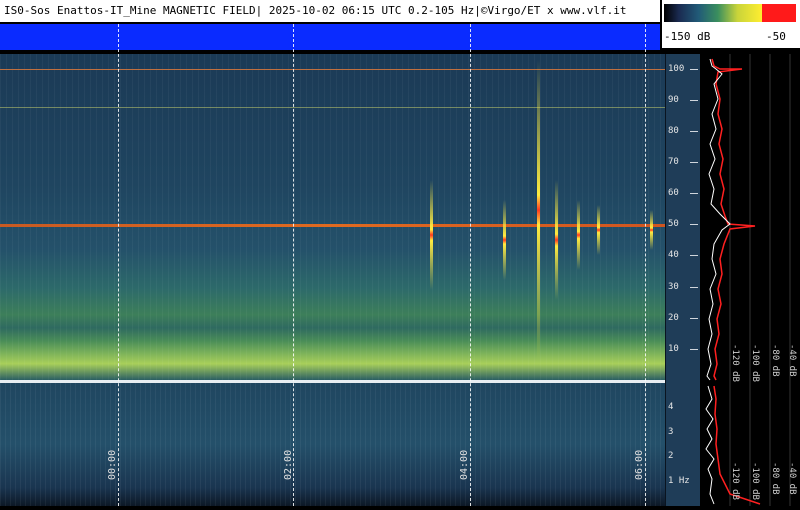 The height and width of the screenshot is (510, 800). I want to click on freq-tick-10: 10, so click(673, 349).